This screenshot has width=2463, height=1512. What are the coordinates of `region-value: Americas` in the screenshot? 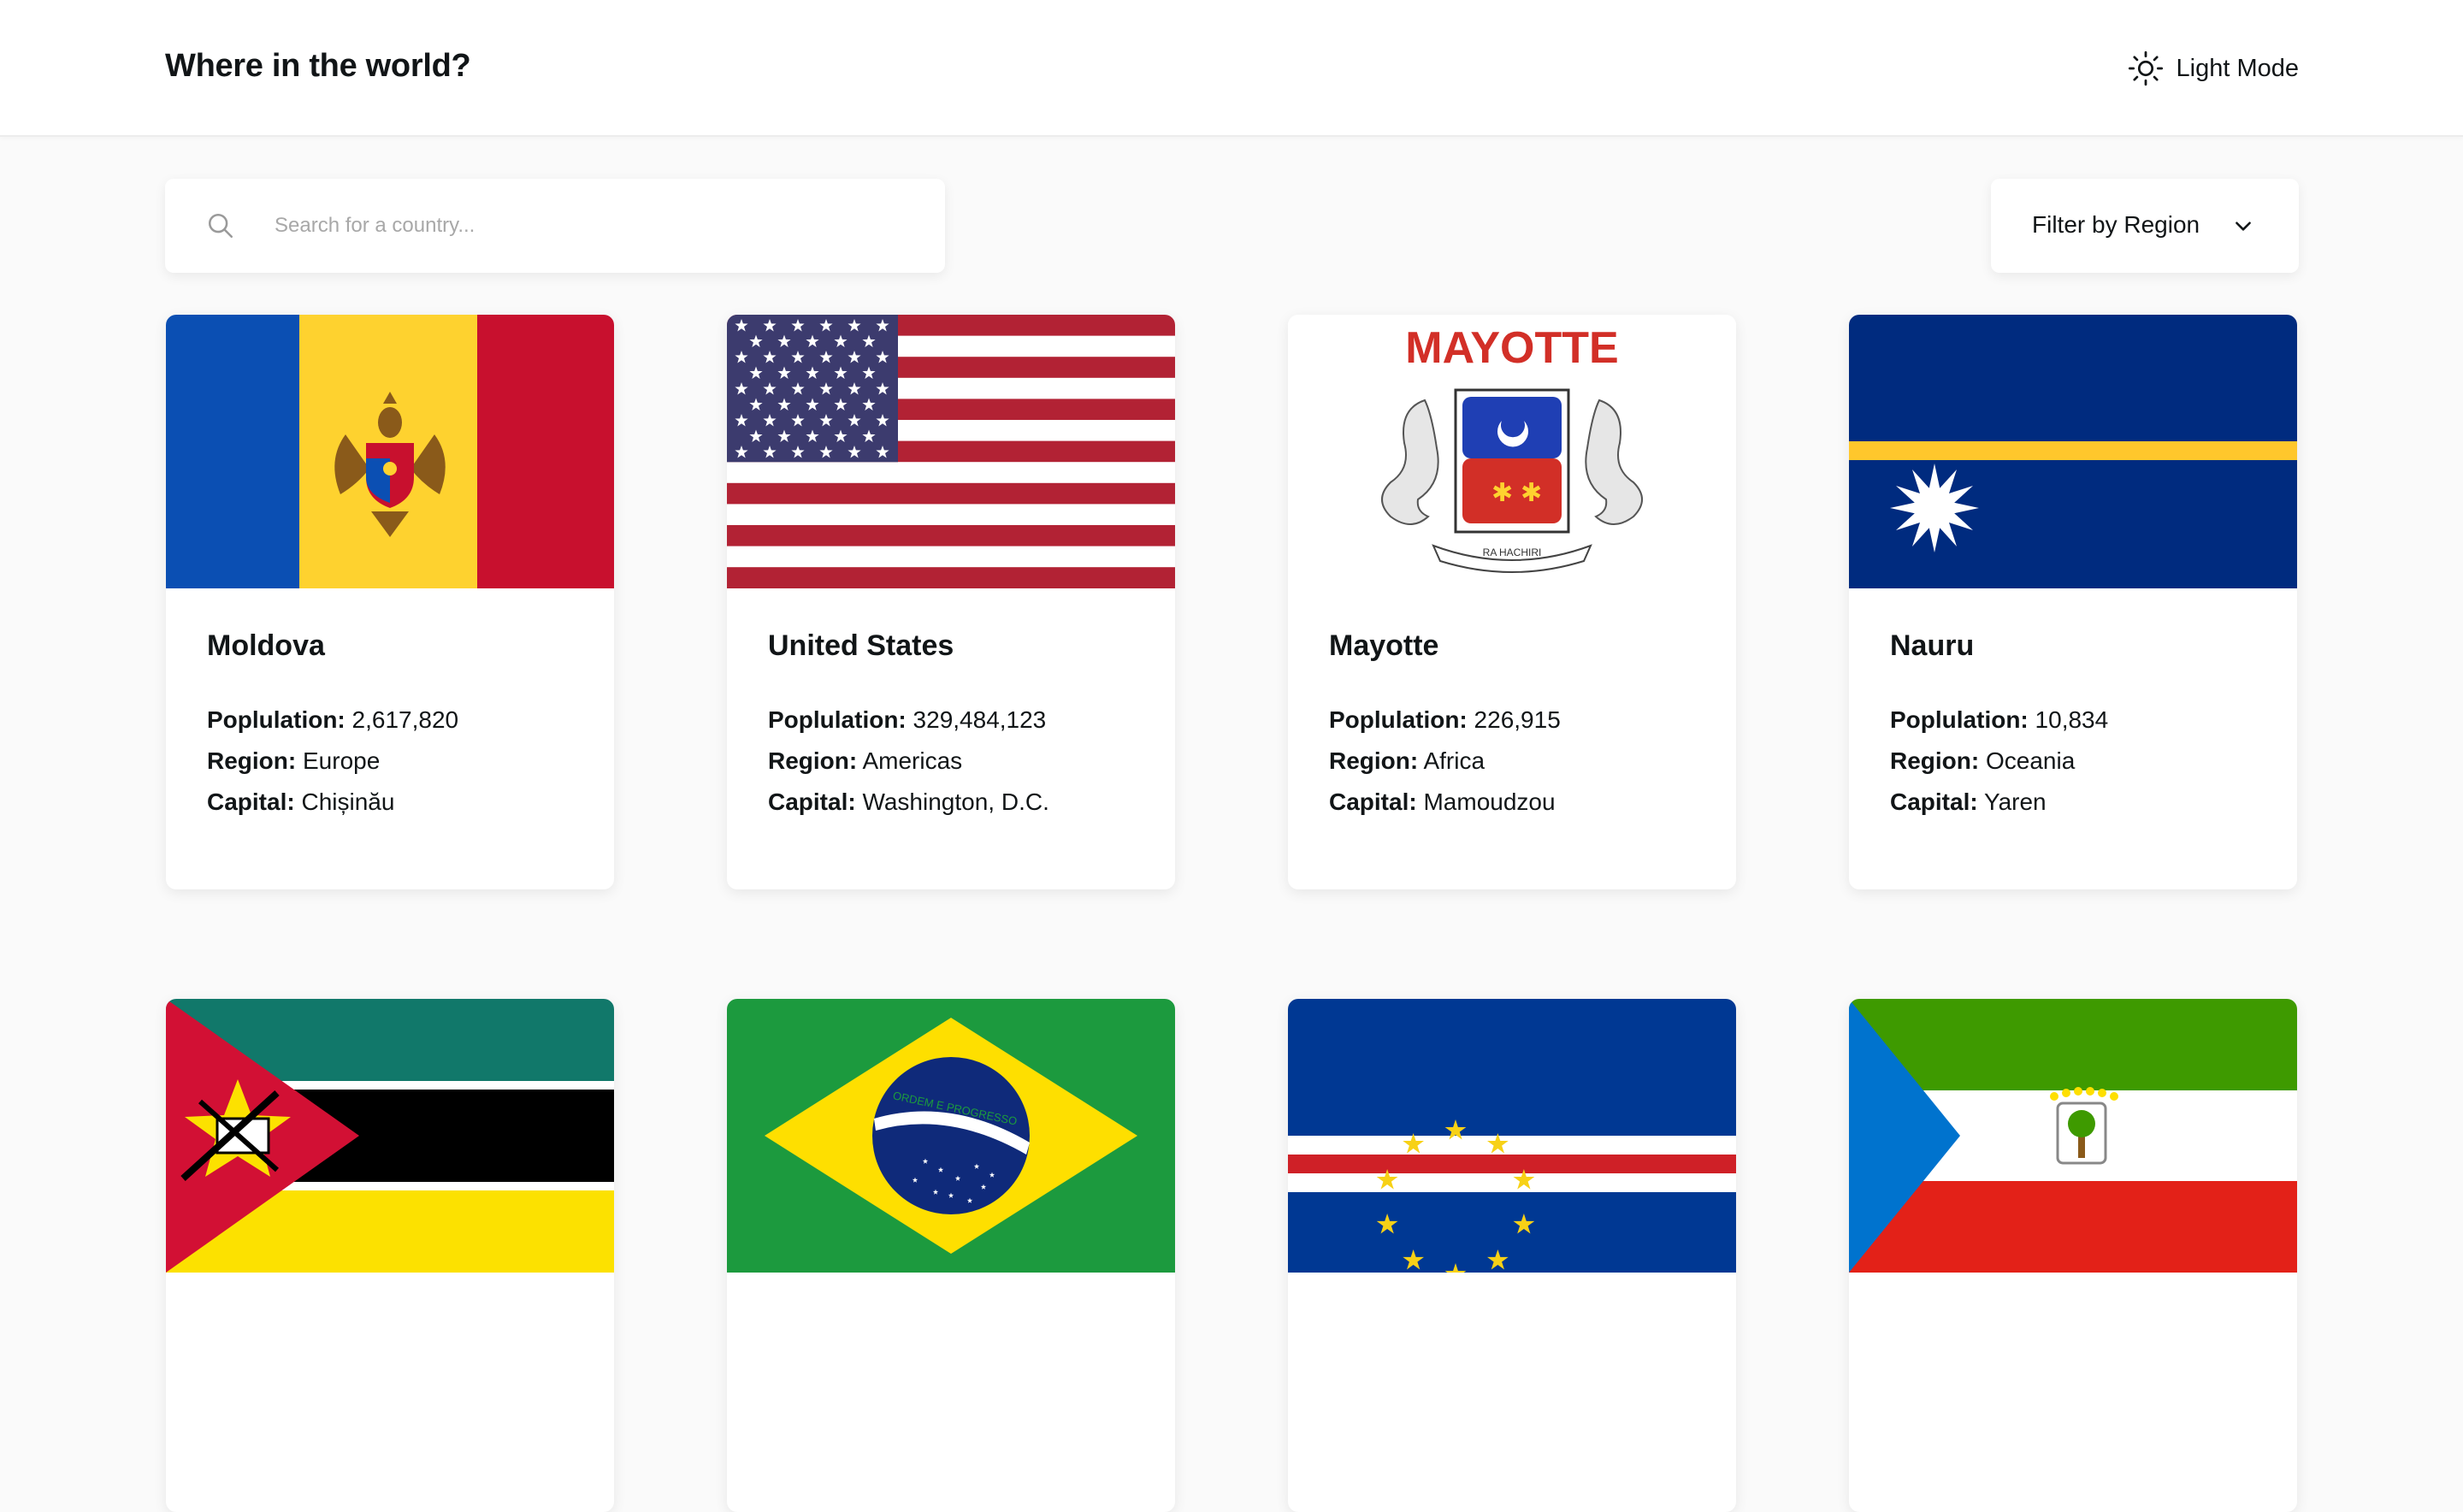 It's located at (912, 760).